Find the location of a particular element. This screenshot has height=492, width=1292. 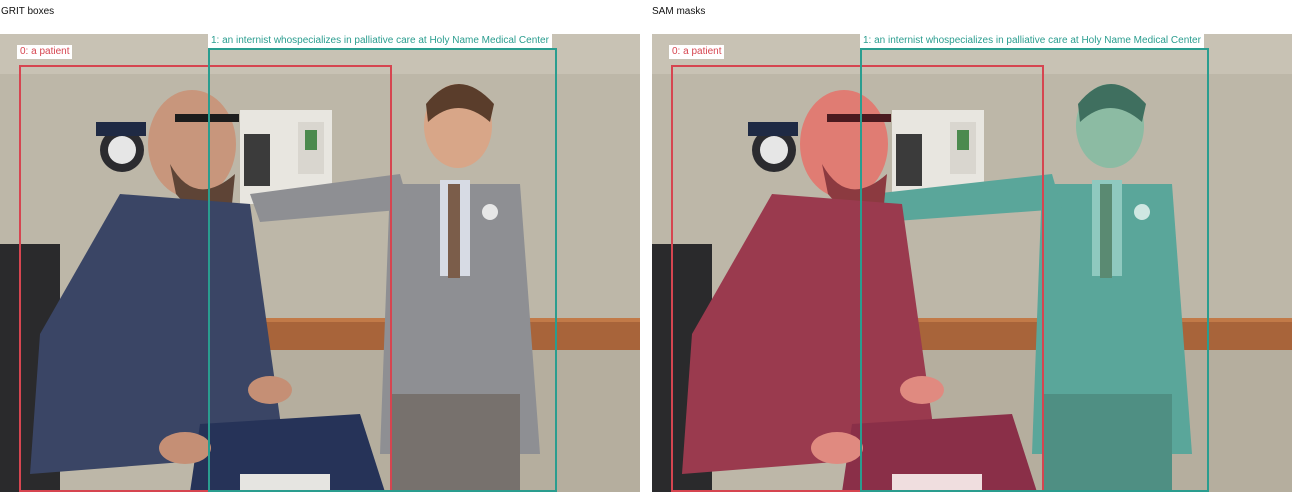

label-patient: 0: a patient is located at coordinates (45, 52).